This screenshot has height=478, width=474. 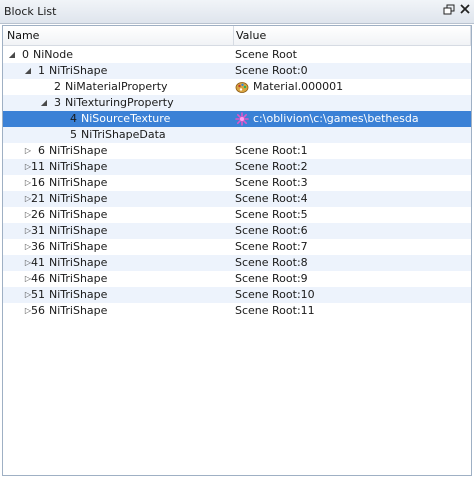 I want to click on panel-titlebar: Block List, so click(x=237, y=12).